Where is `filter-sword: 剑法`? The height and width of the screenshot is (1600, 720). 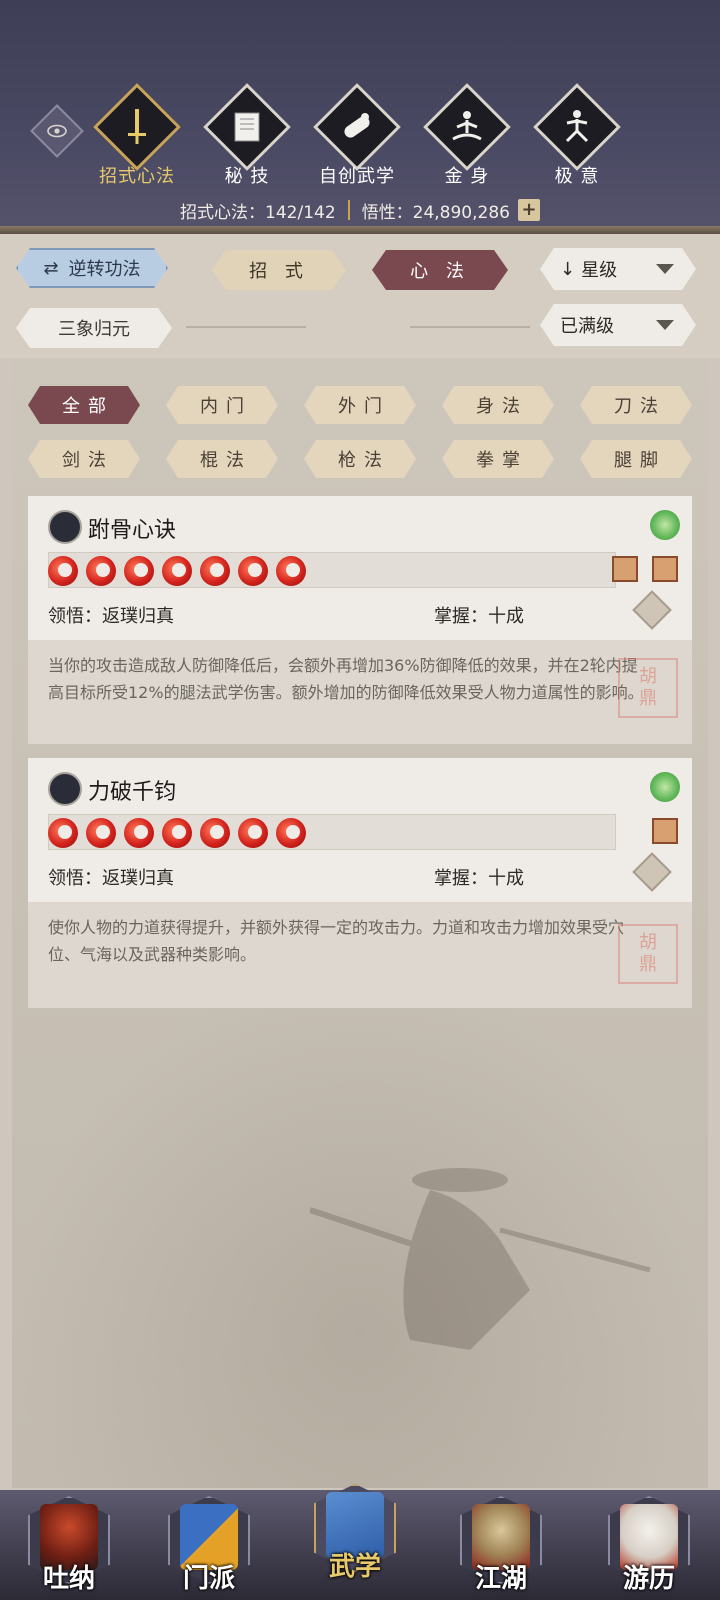
filter-sword: 剑法 is located at coordinates (84, 459).